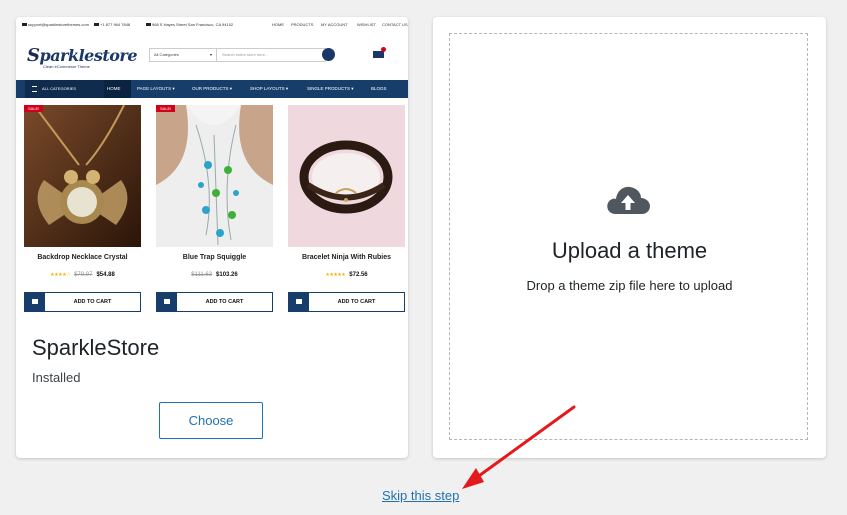  Describe the element at coordinates (211, 420) in the screenshot. I see `choose-button: Choose` at that location.